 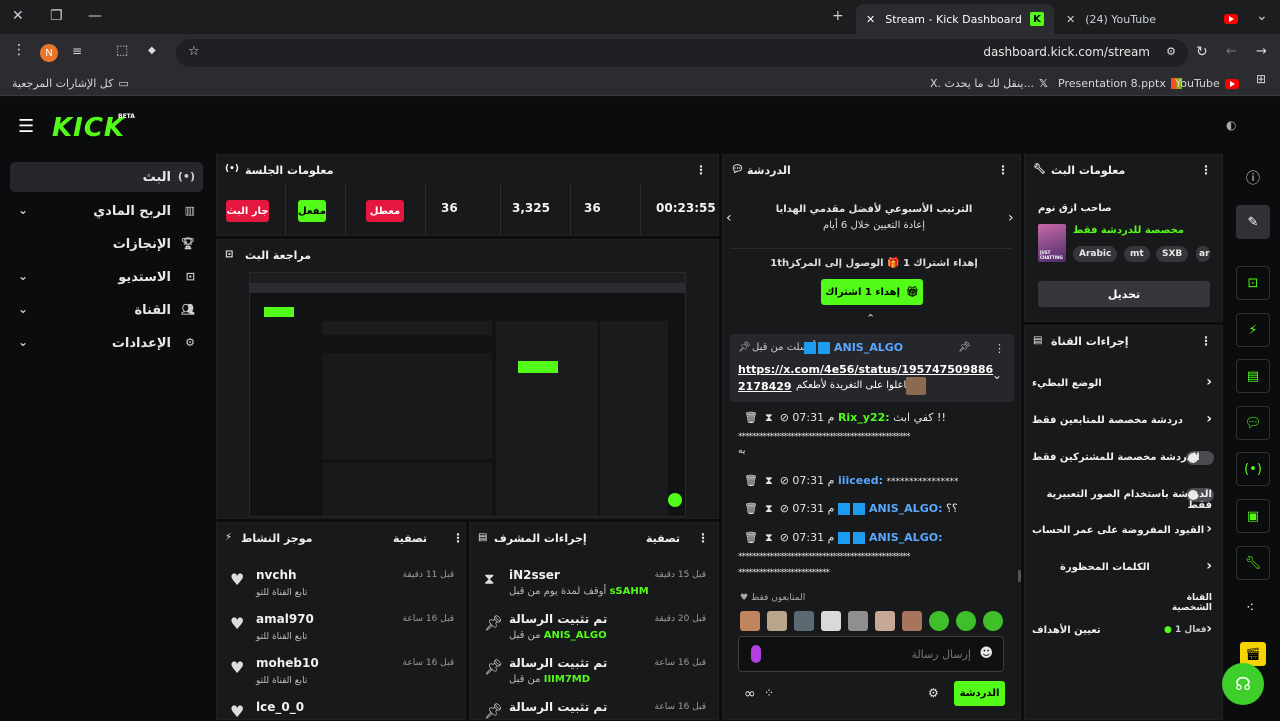 What do you see at coordinates (106, 244) in the screenshot?
I see `sidebar-item-achievements: الإنجازات 🏆︎` at bounding box center [106, 244].